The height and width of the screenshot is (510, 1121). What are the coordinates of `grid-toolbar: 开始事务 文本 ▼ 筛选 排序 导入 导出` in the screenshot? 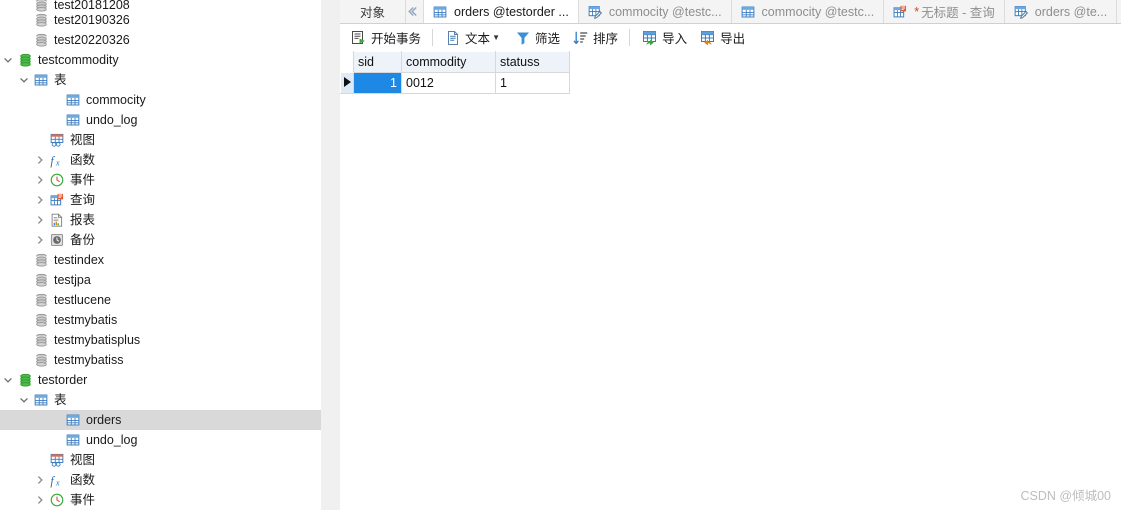 It's located at (730, 37).